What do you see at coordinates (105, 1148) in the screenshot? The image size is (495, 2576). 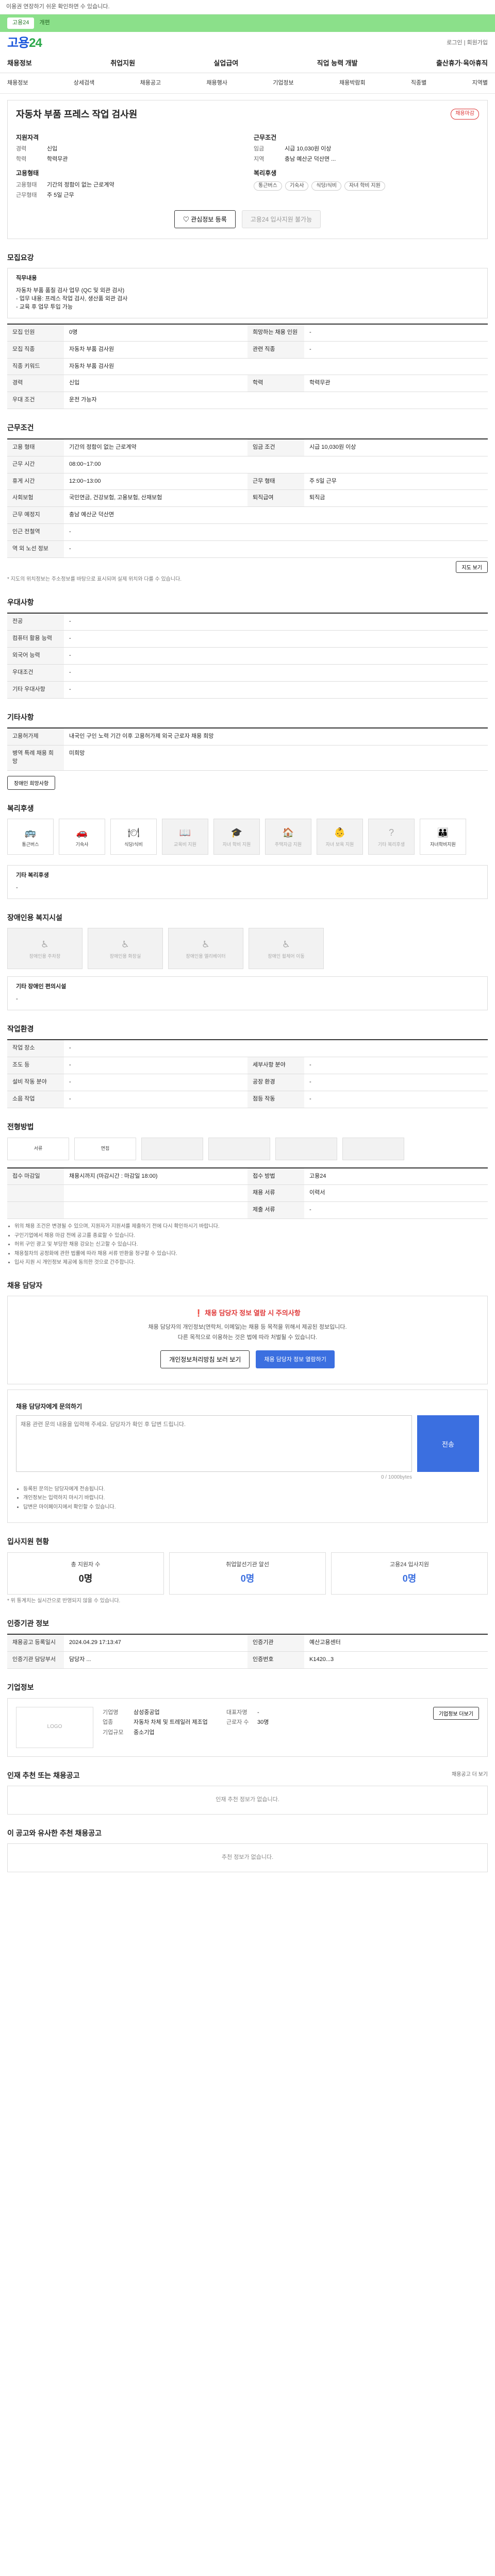 I see `apply-step: 면접` at bounding box center [105, 1148].